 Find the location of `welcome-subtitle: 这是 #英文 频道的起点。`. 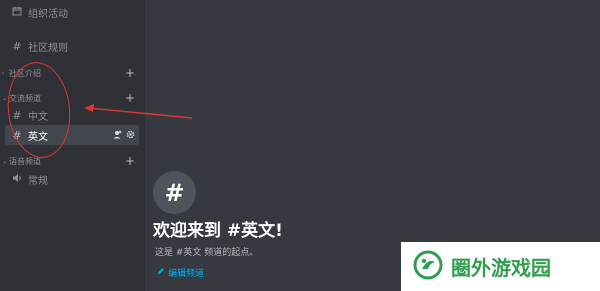

welcome-subtitle: 这是 #英文 频道的起点。 is located at coordinates (207, 253).